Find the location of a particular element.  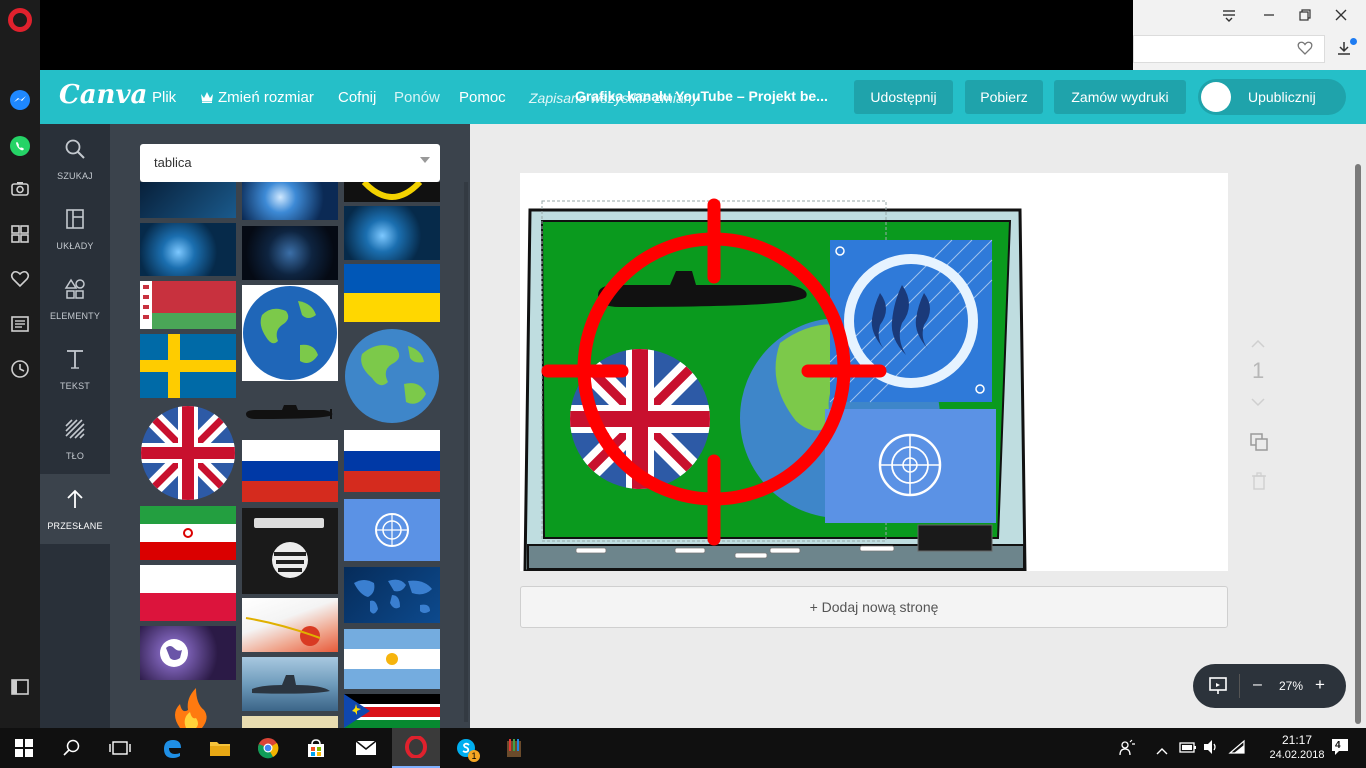

easy-setup-icon is located at coordinates (1229, 15).